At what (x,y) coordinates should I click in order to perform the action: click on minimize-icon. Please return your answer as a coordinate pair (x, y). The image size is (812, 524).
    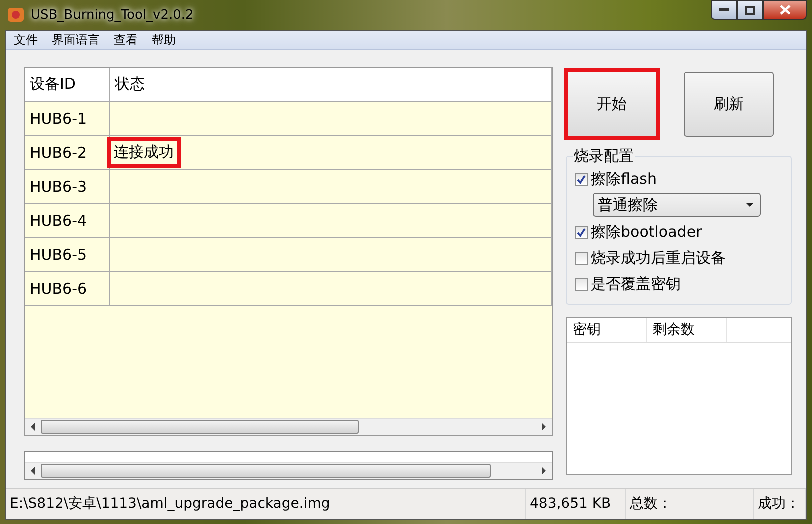
    Looking at the image, I should click on (724, 10).